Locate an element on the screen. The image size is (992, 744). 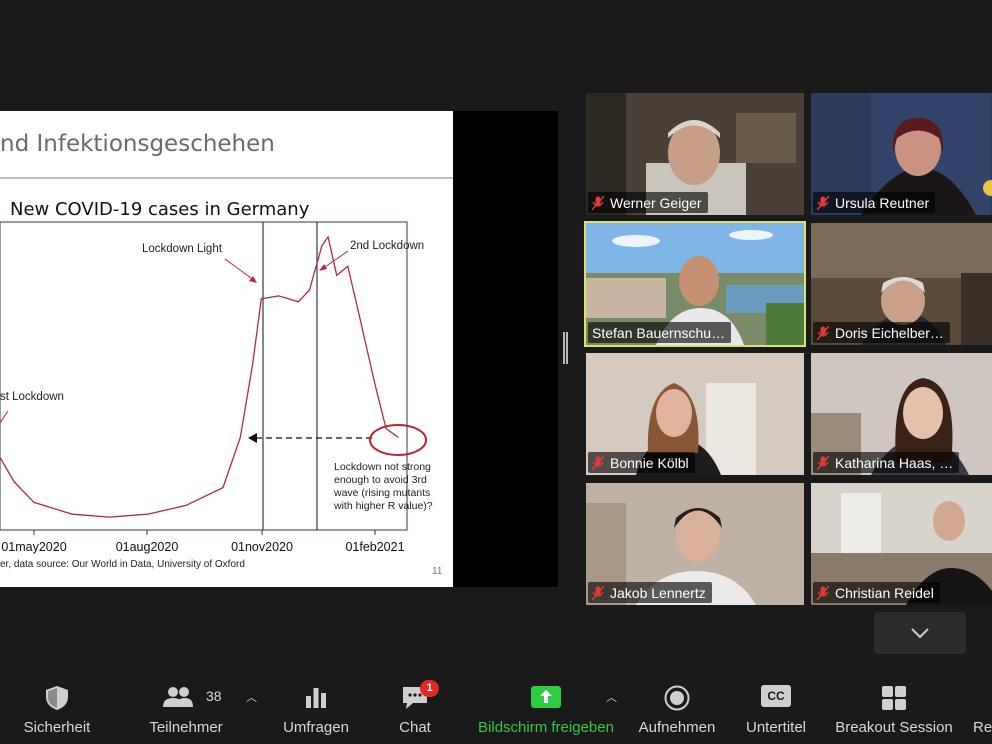
x-tick-label: 01aug2020 is located at coordinates (147, 547).